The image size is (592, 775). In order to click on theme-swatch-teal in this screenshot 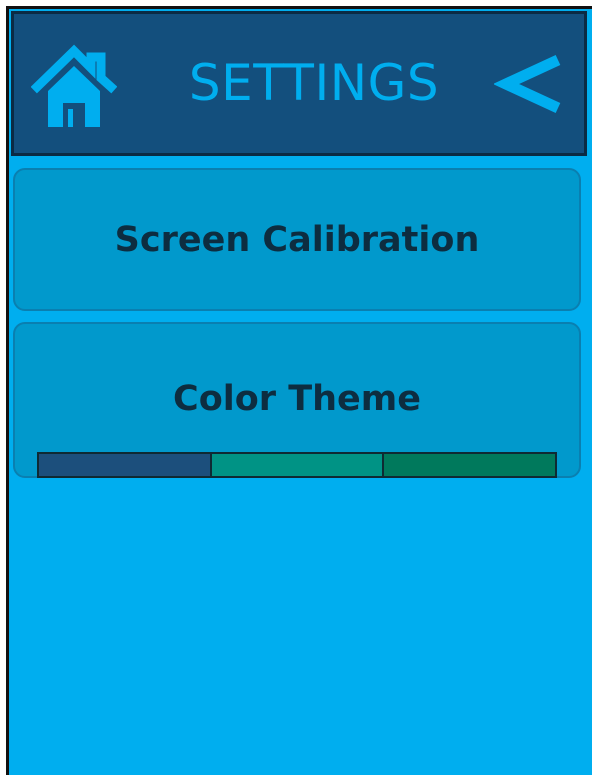, I will do `click(296, 465)`.